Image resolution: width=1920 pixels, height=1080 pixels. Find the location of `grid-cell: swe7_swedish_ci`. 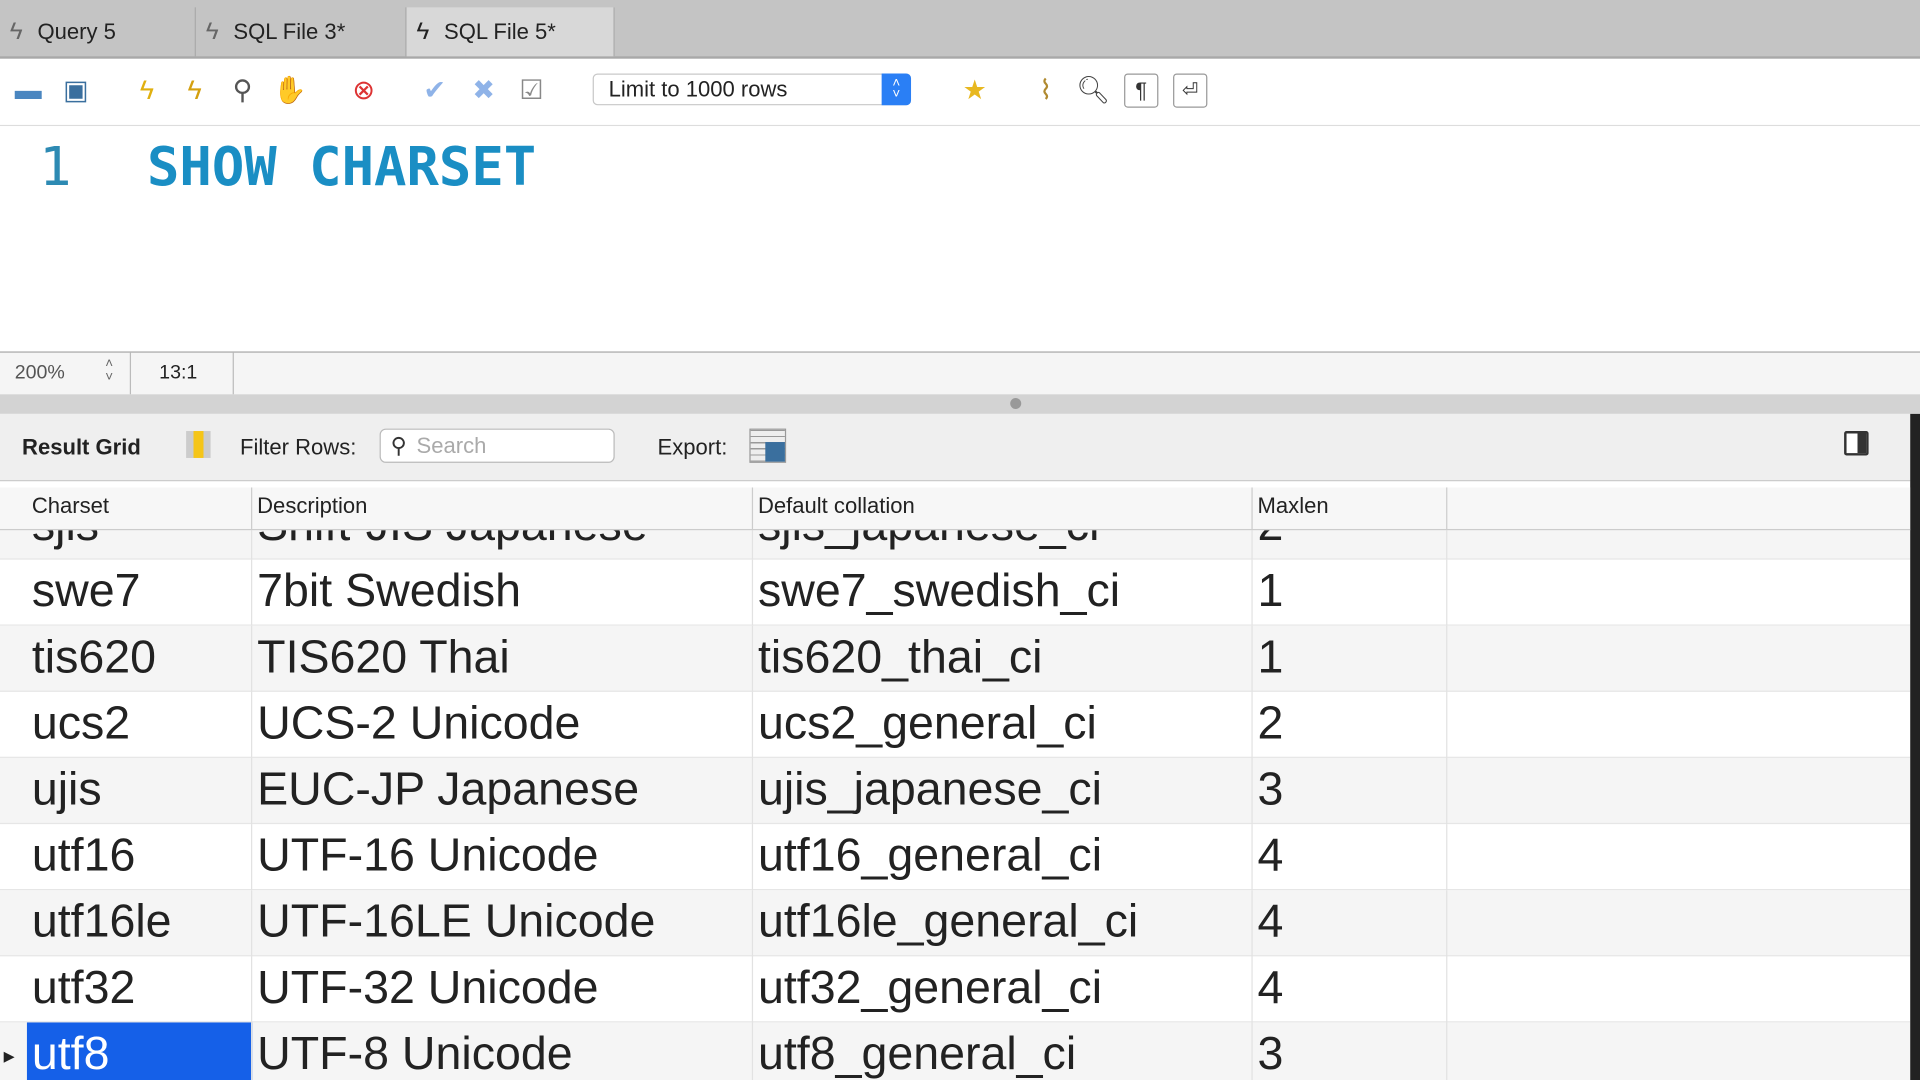

grid-cell: swe7_swedish_ci is located at coordinates (1003, 592).